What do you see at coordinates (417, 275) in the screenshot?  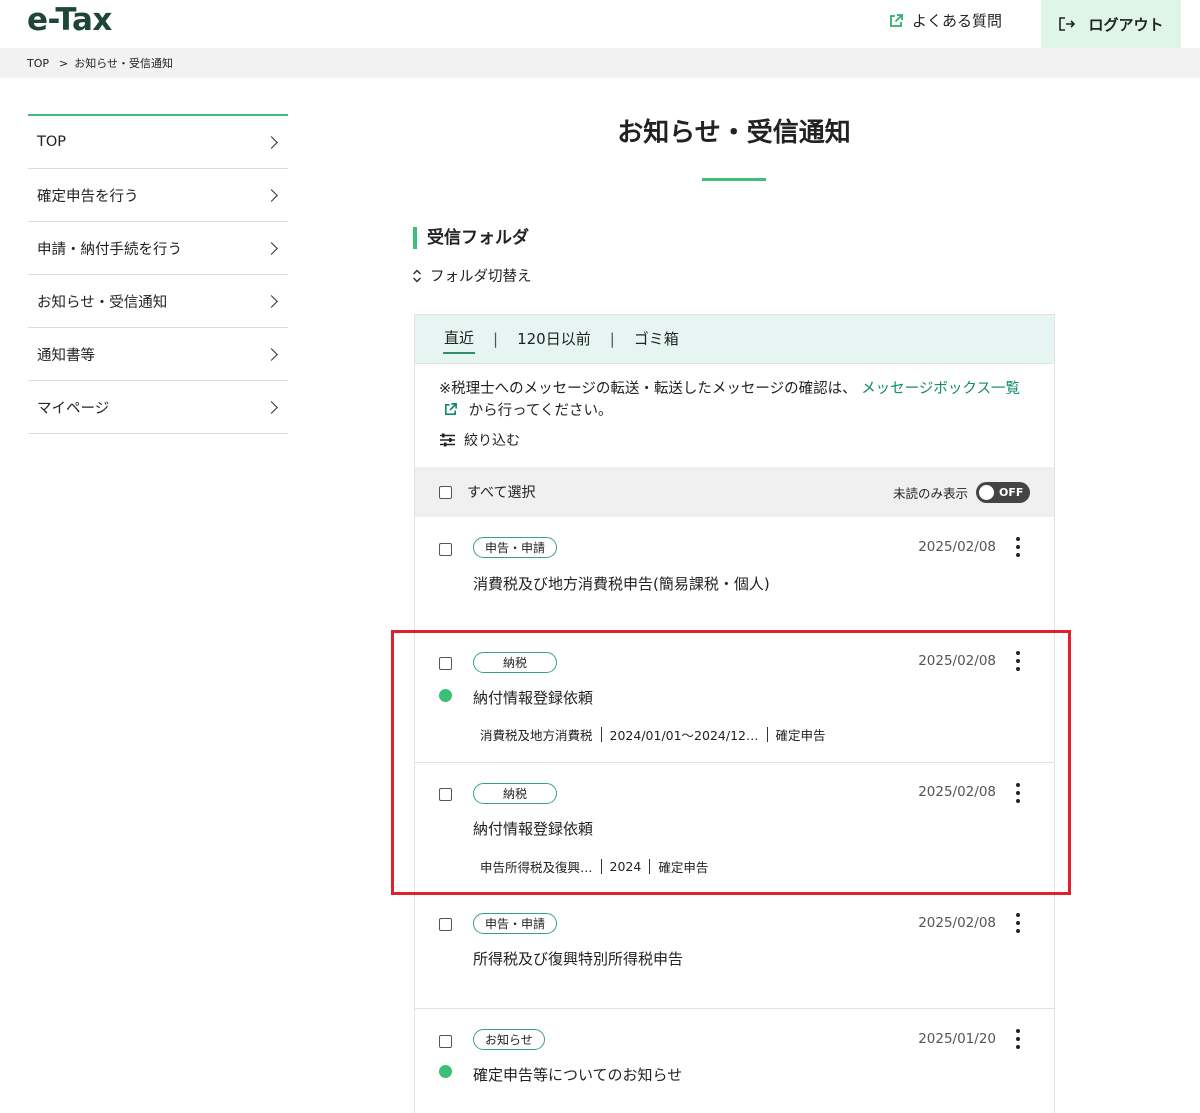 I see `up-down-chevron-icon` at bounding box center [417, 275].